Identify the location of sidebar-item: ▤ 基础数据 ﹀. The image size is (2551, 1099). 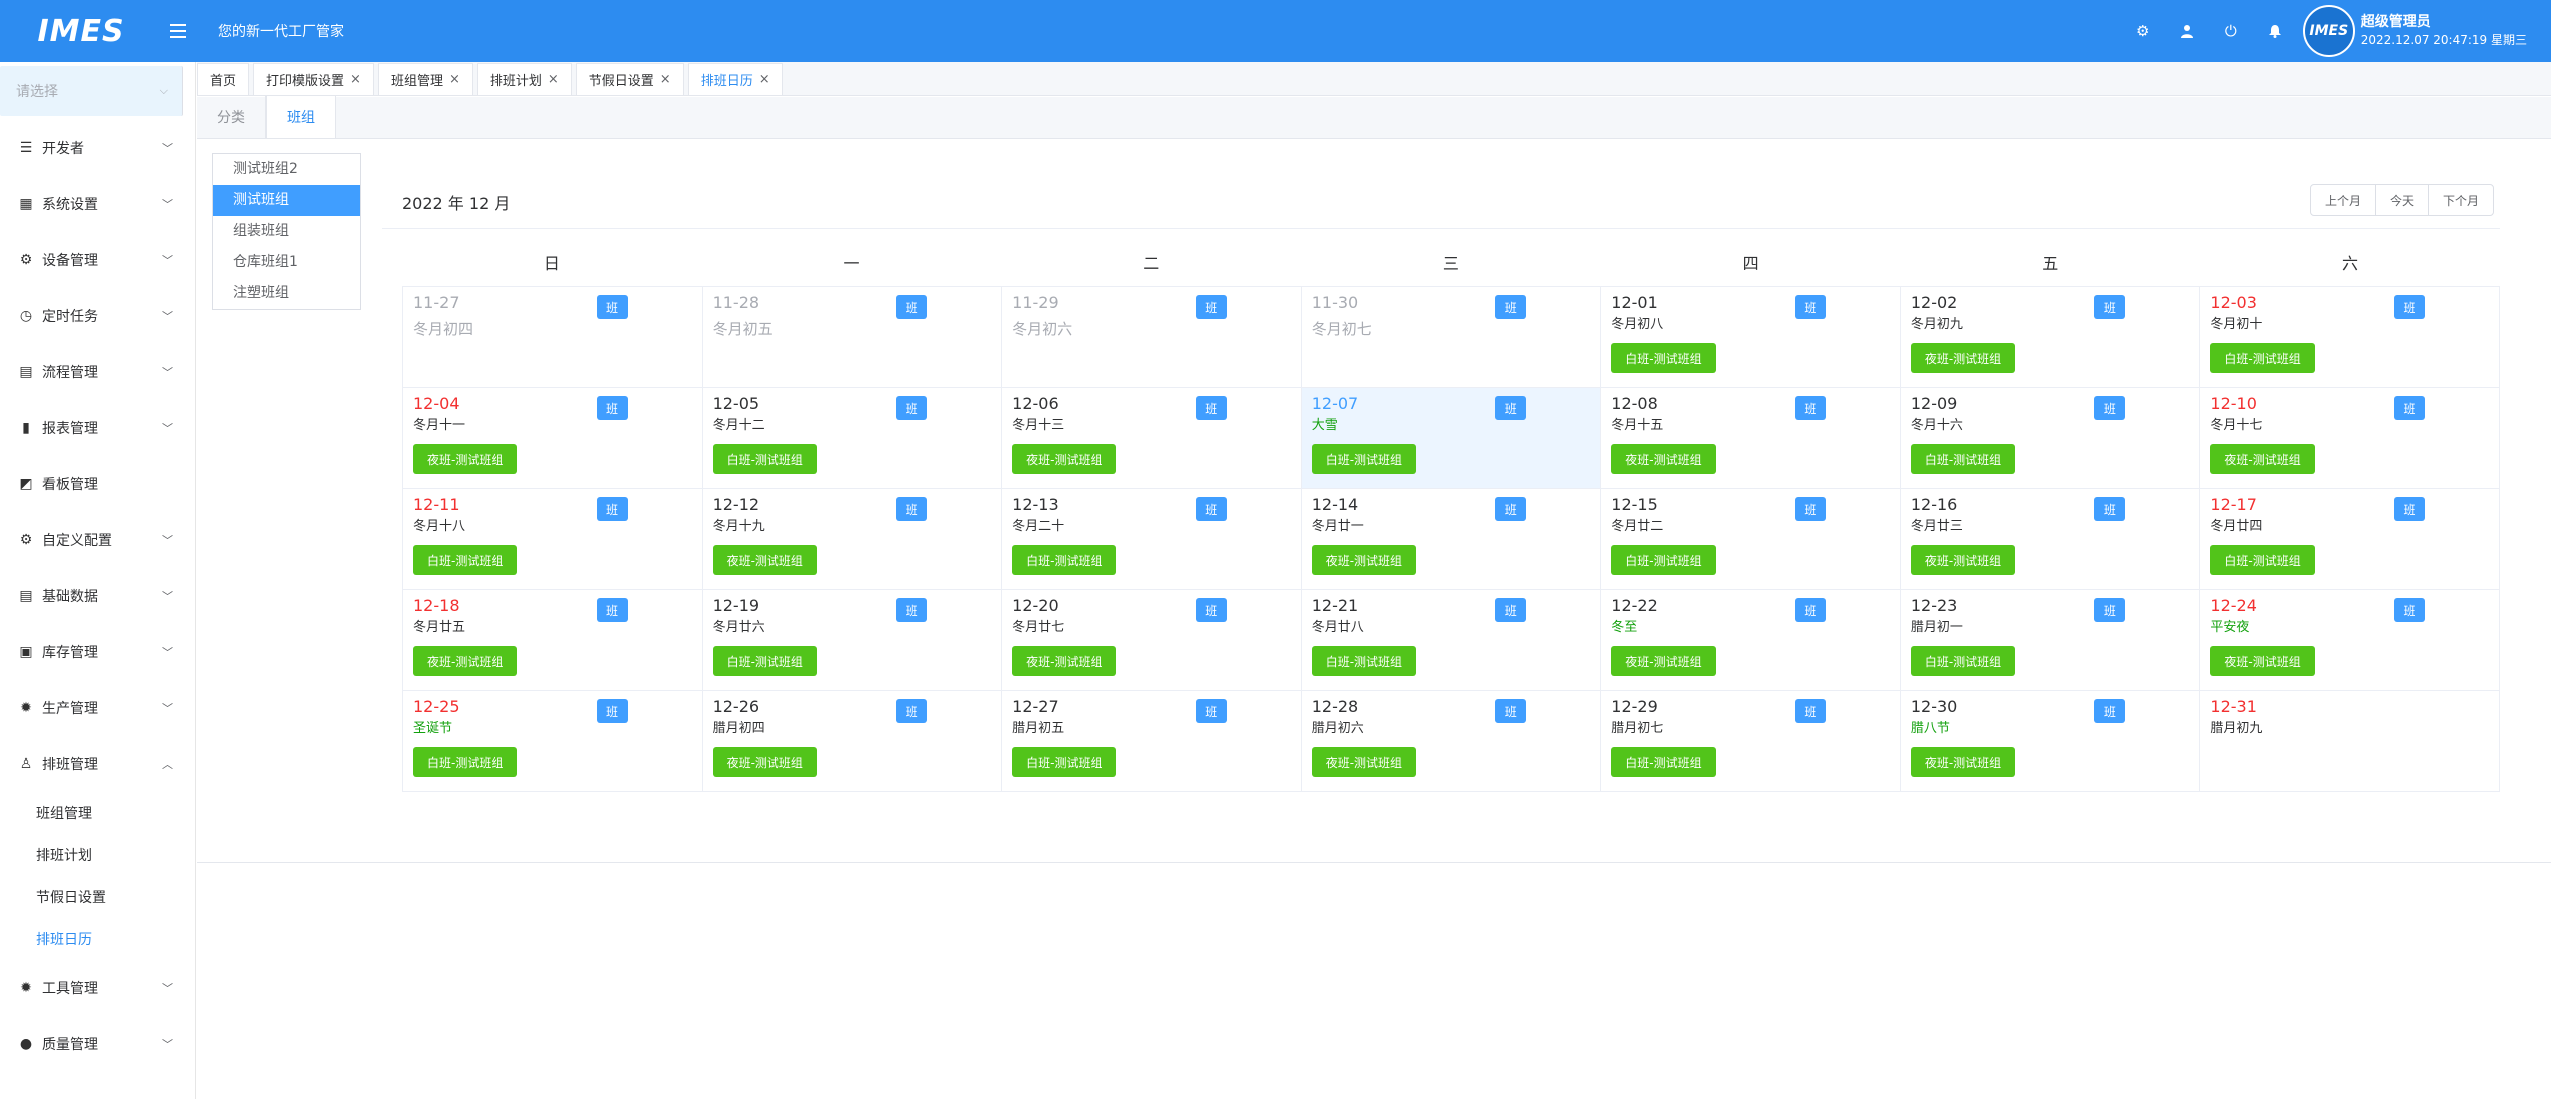
(97, 596).